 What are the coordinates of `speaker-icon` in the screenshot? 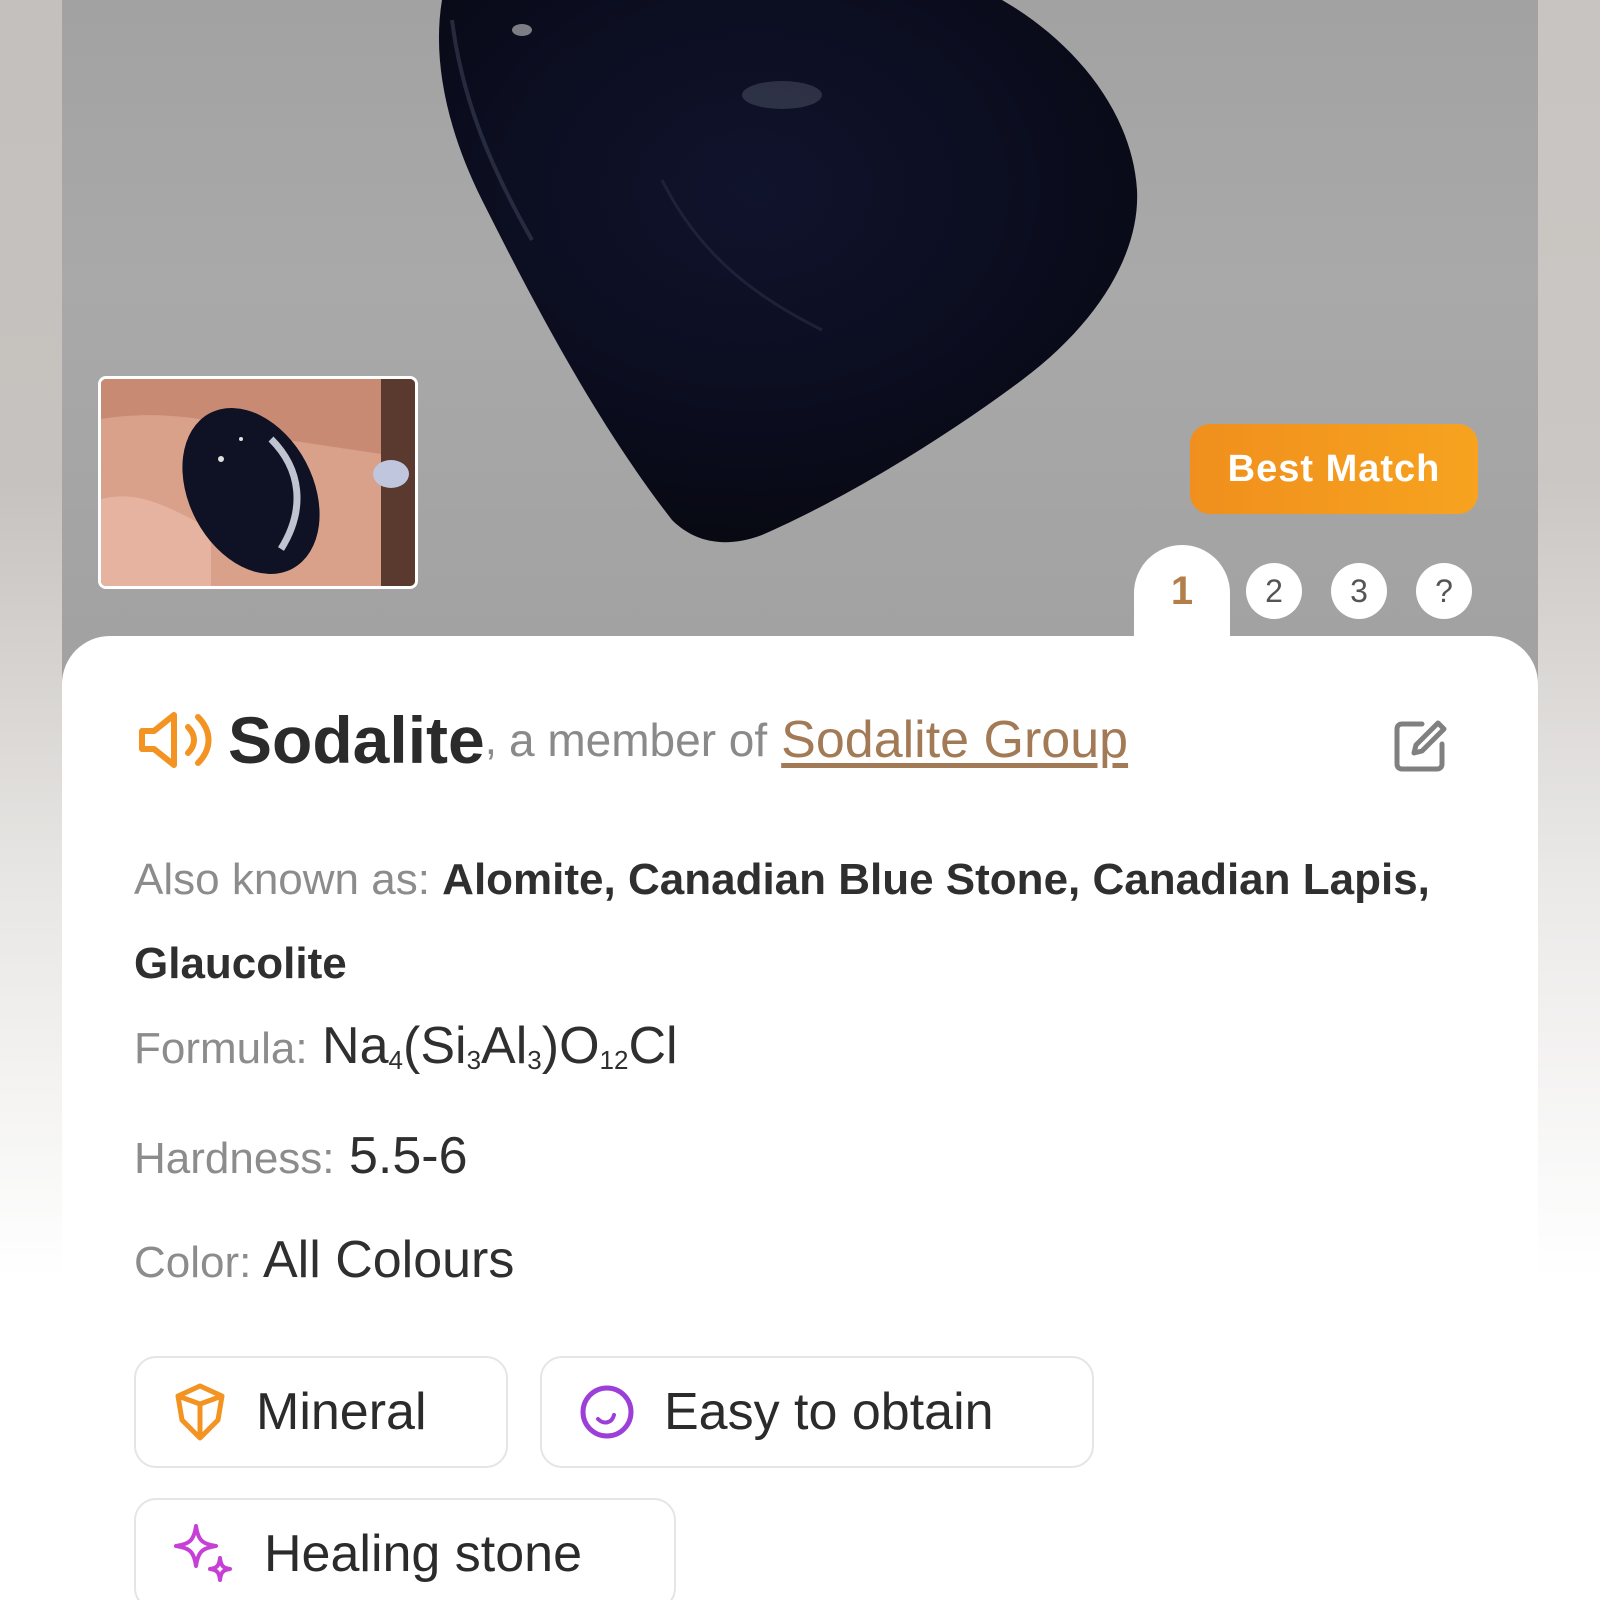 It's located at (174, 740).